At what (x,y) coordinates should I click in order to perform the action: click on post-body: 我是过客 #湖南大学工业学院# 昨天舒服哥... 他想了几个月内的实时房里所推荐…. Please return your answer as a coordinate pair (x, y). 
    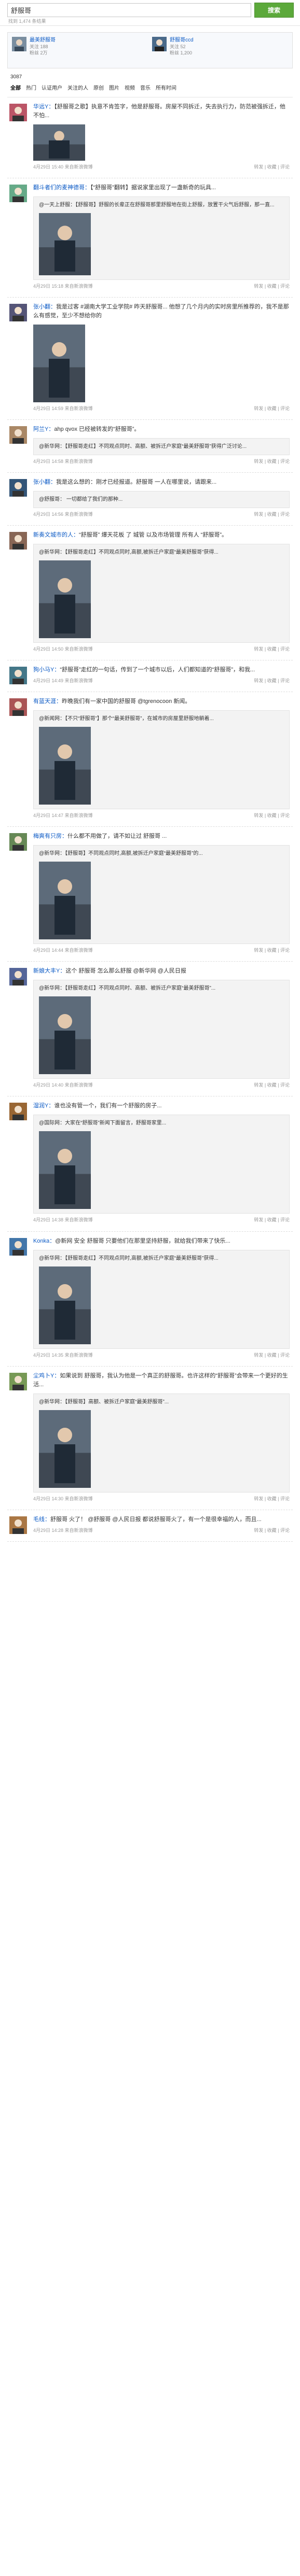
    Looking at the image, I should click on (161, 311).